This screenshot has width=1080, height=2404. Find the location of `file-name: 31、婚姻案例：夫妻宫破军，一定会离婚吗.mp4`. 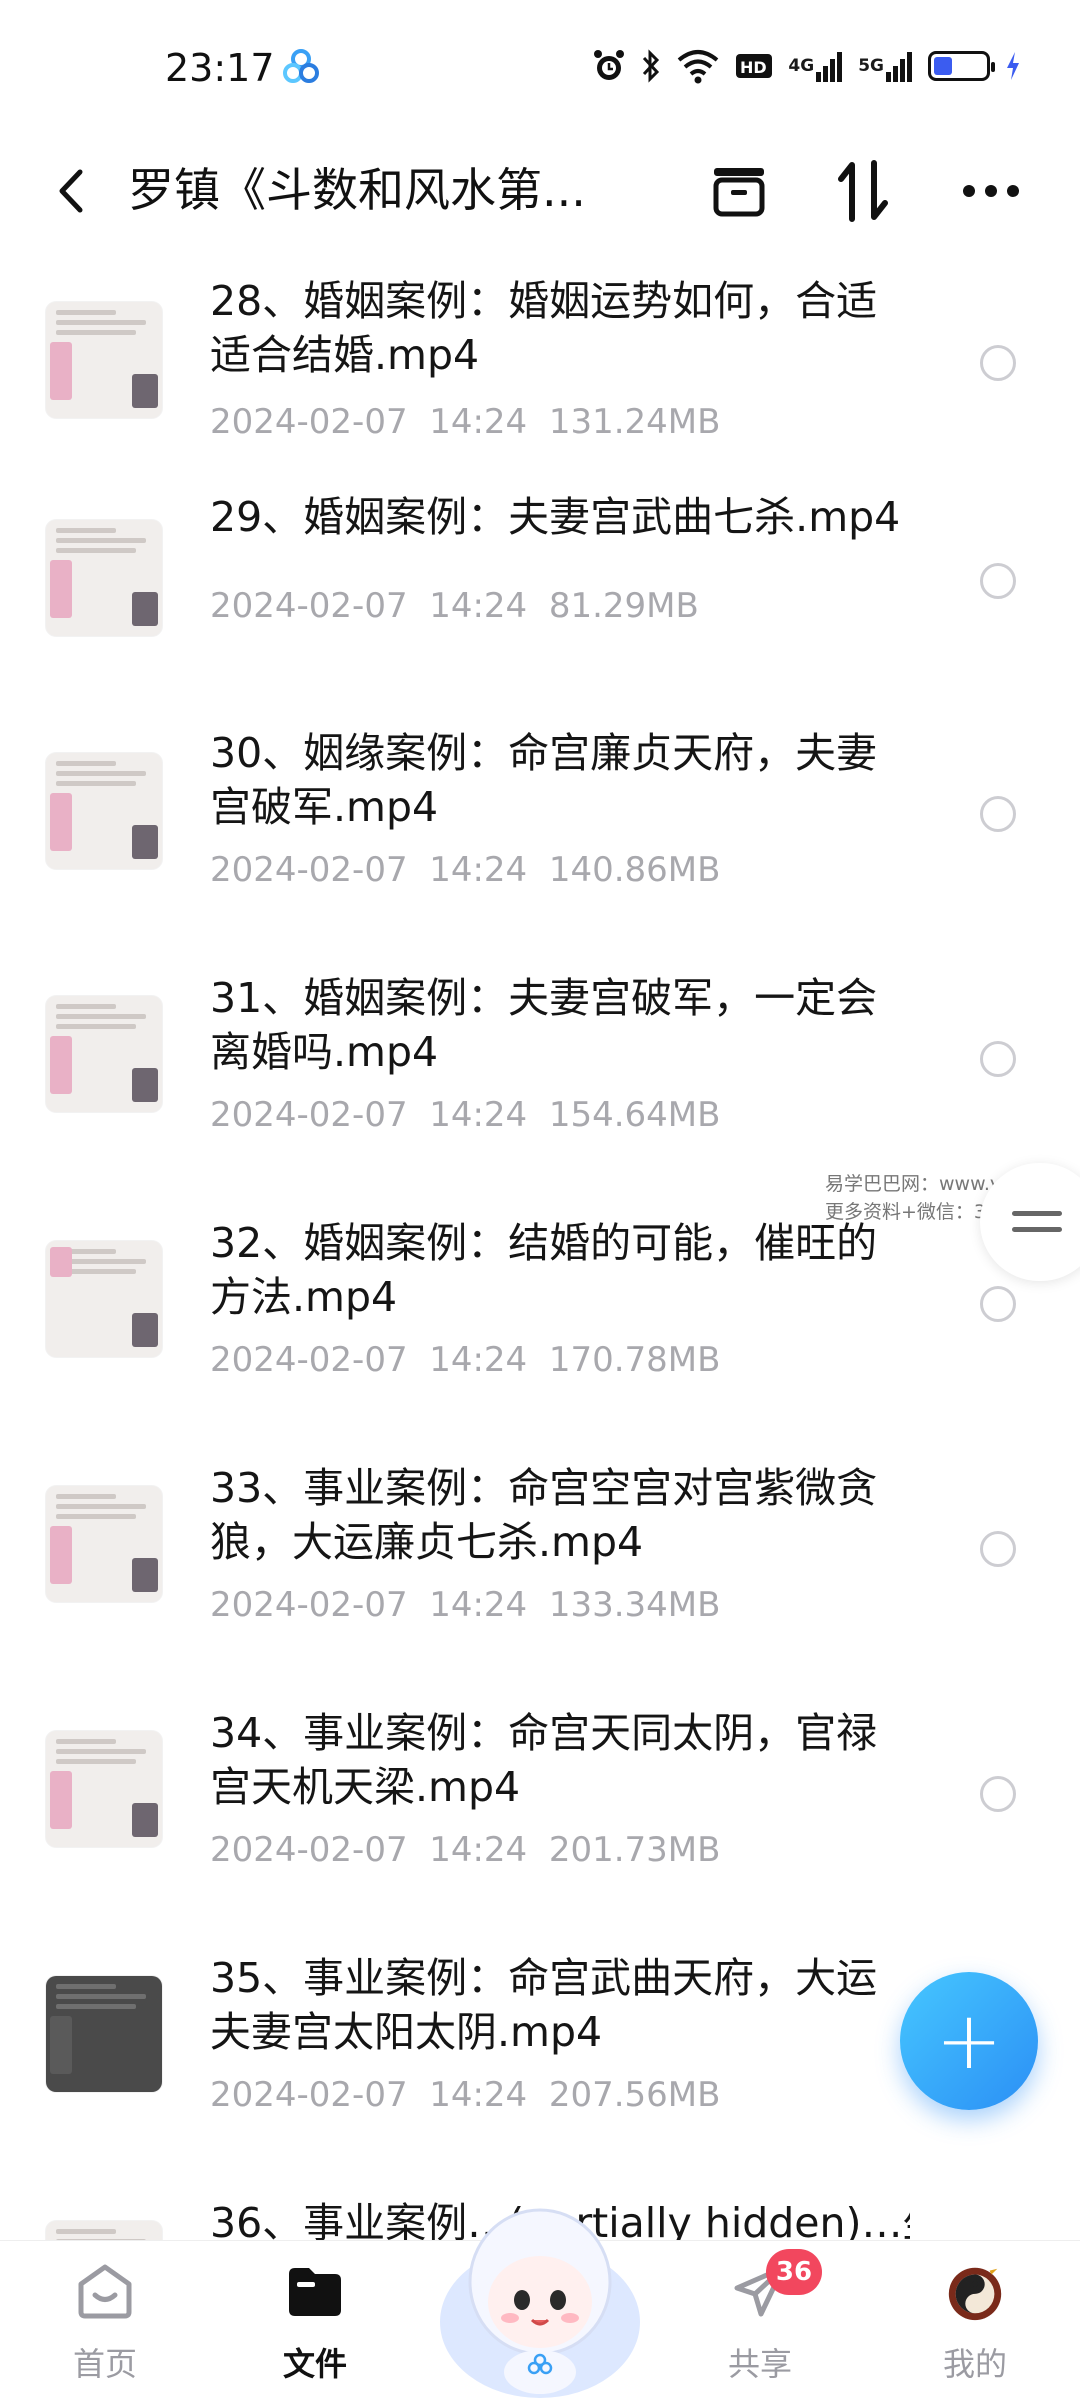

file-name: 31、婚姻案例：夫妻宫破军，一定会离婚吗.mp4 is located at coordinates (544, 1025).